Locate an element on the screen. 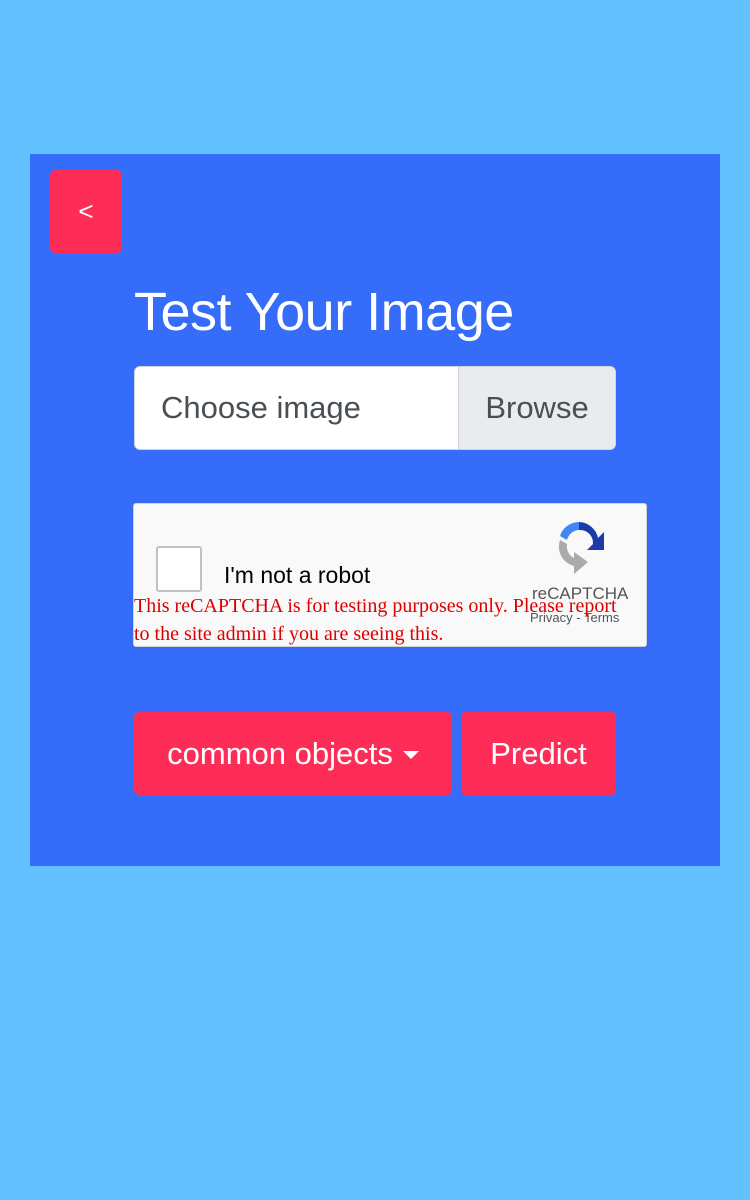 This screenshot has height=1200, width=750. image-file-input-group: Choose image Browse is located at coordinates (375, 408).